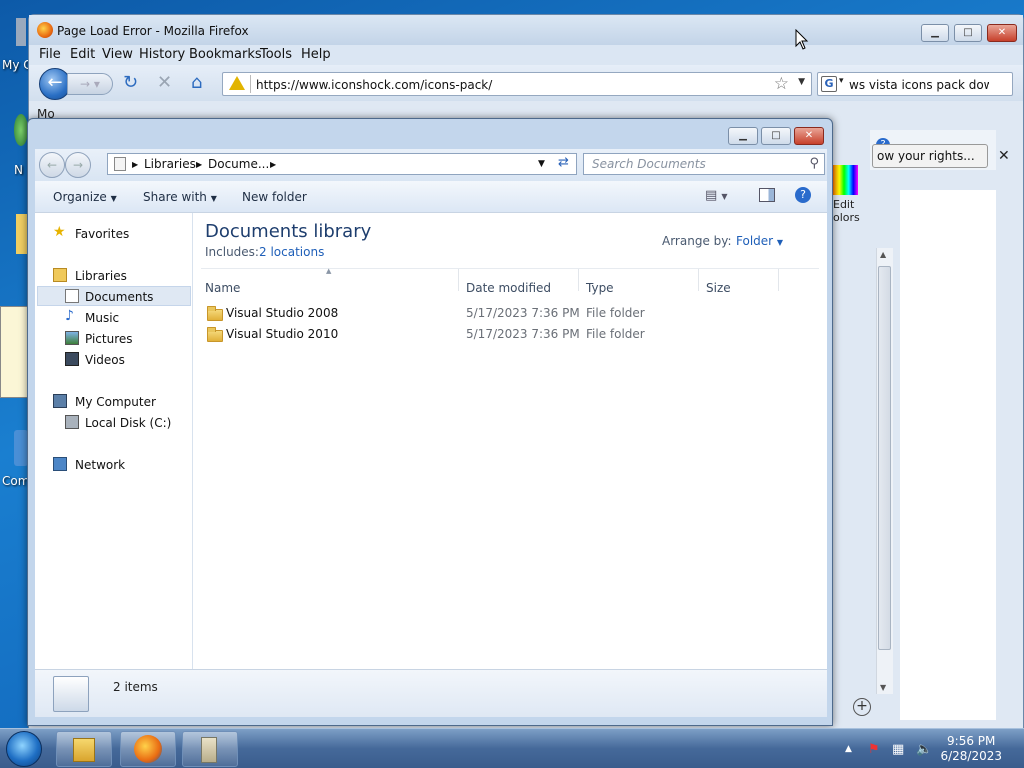 Image resolution: width=1024 pixels, height=768 pixels. Describe the element at coordinates (102, 318) in the screenshot. I see `sidebar-item-music: Music` at that location.